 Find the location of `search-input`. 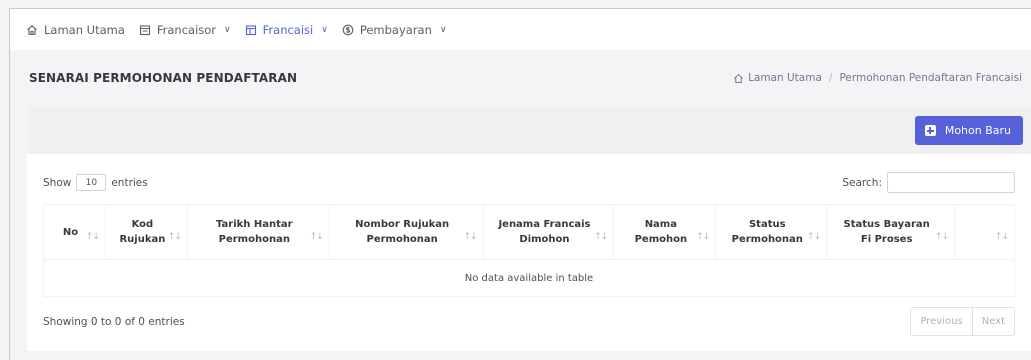

search-input is located at coordinates (951, 182).